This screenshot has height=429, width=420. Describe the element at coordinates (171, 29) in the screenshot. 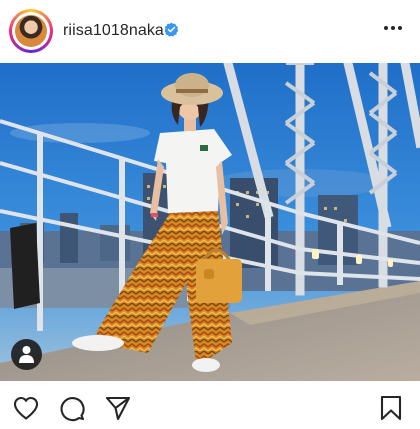

I see `verified-badge-icon` at that location.